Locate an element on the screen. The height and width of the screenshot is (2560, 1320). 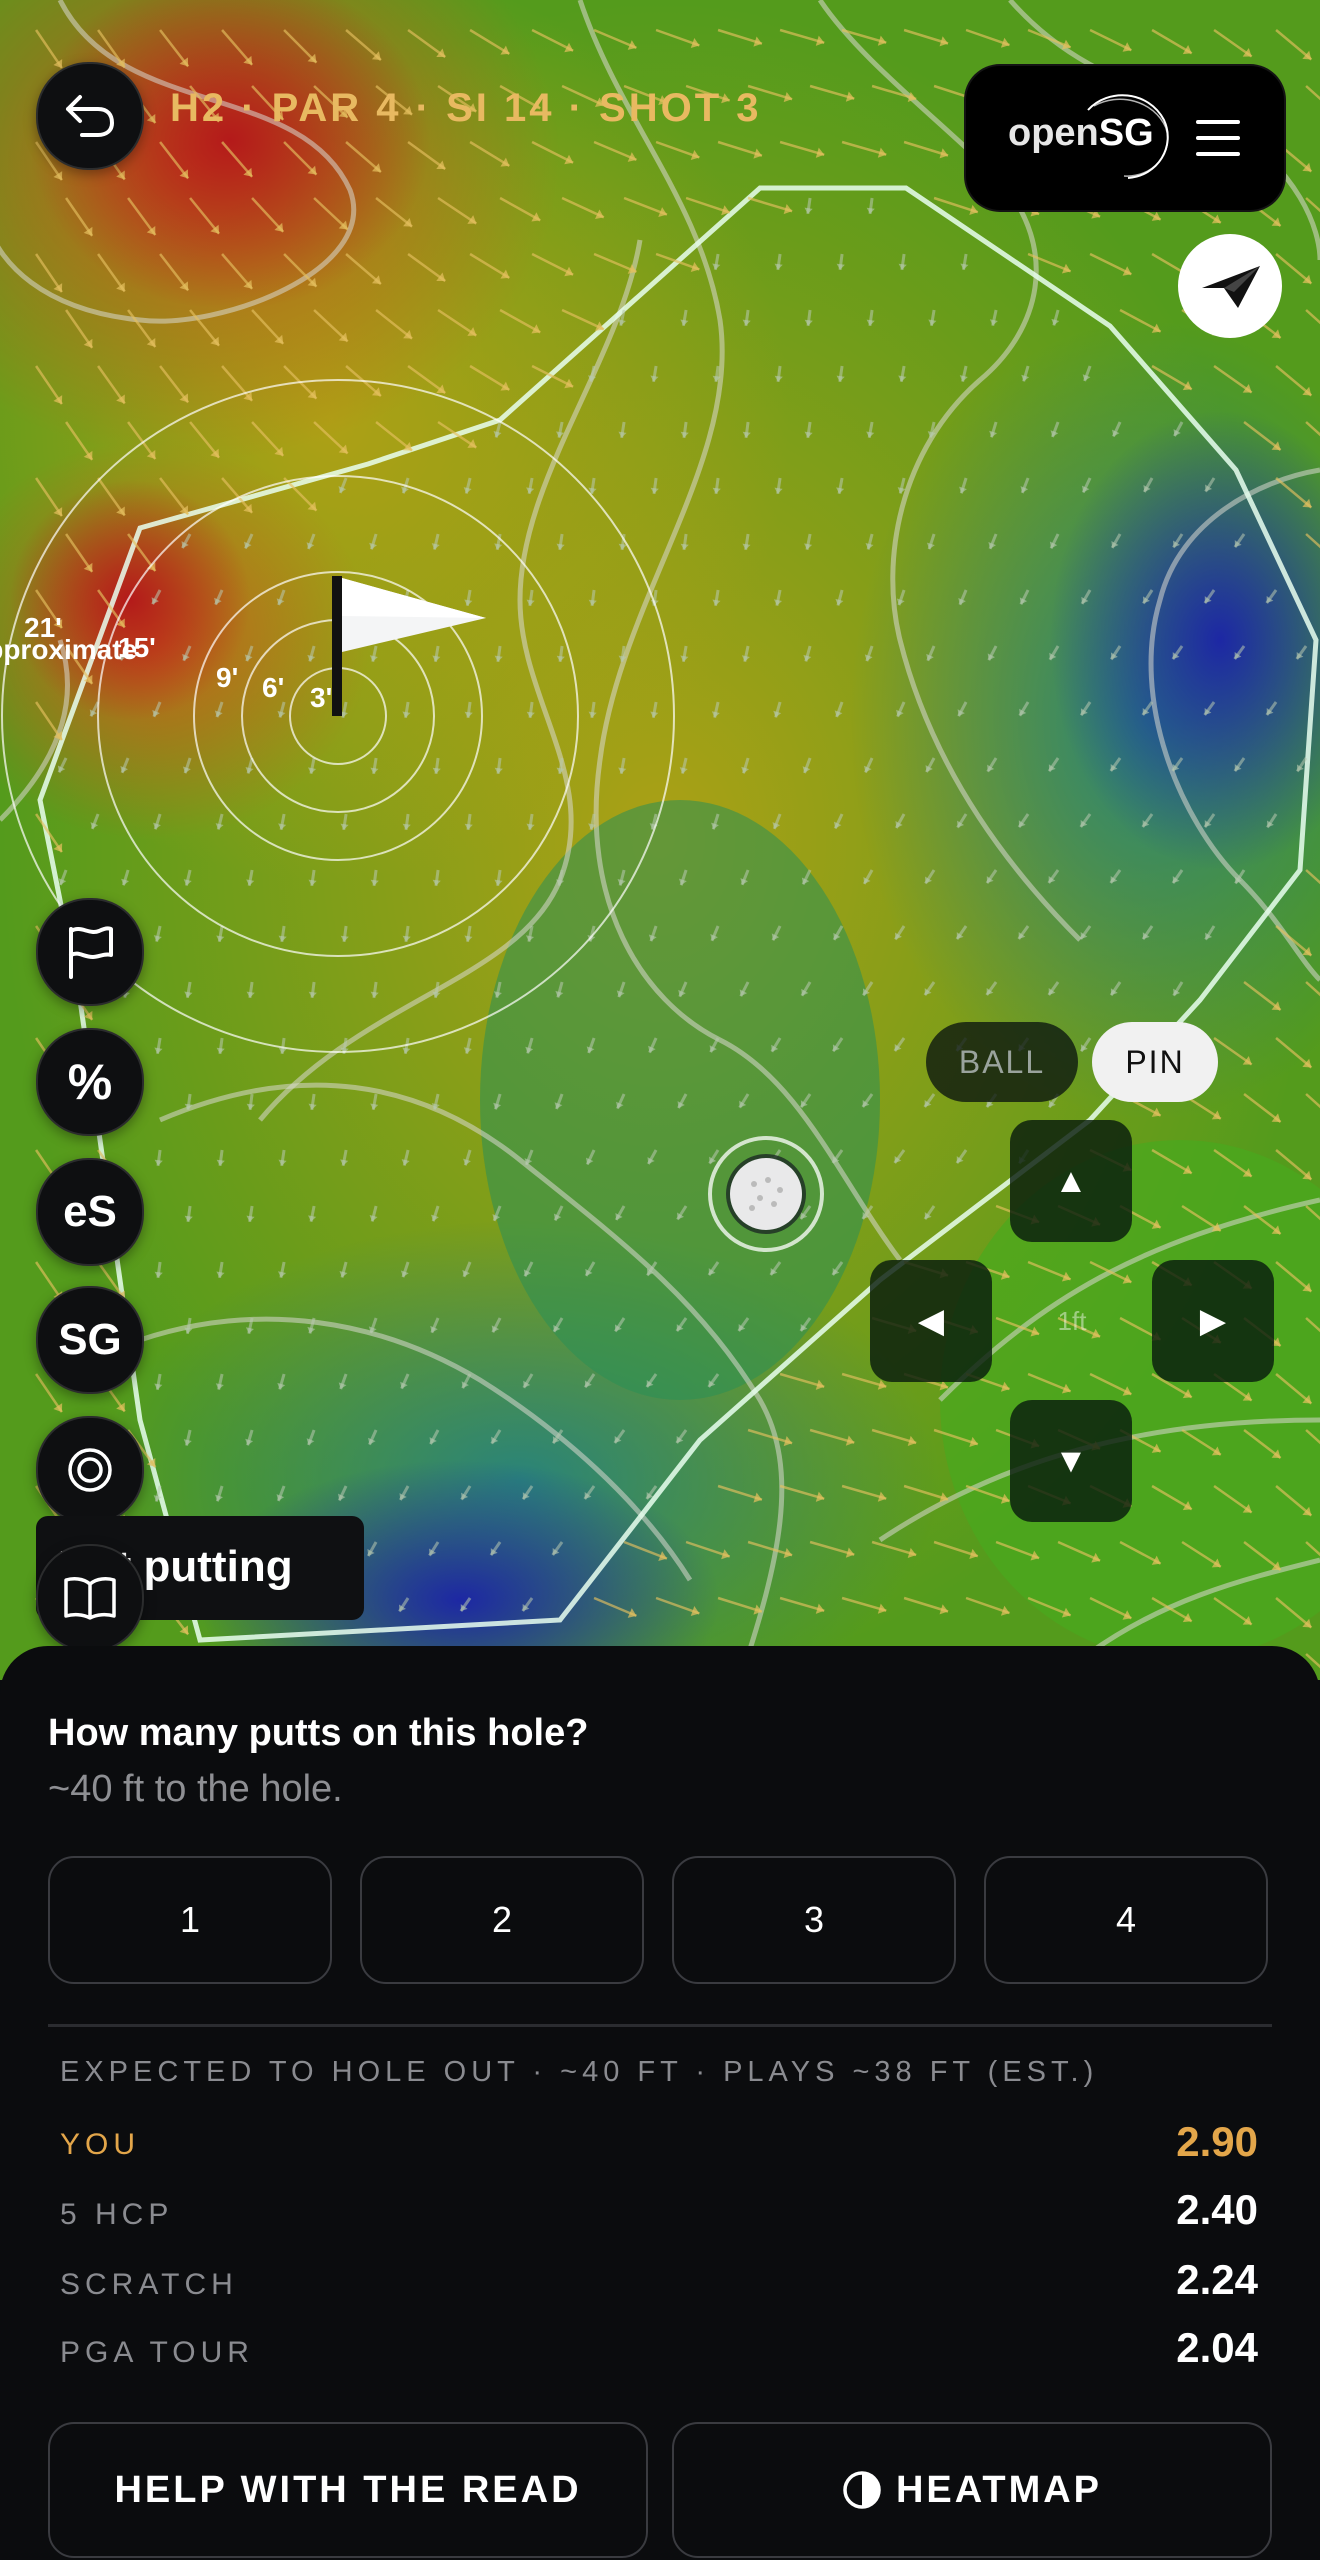
percent-tool-button: % is located at coordinates (90, 1082).